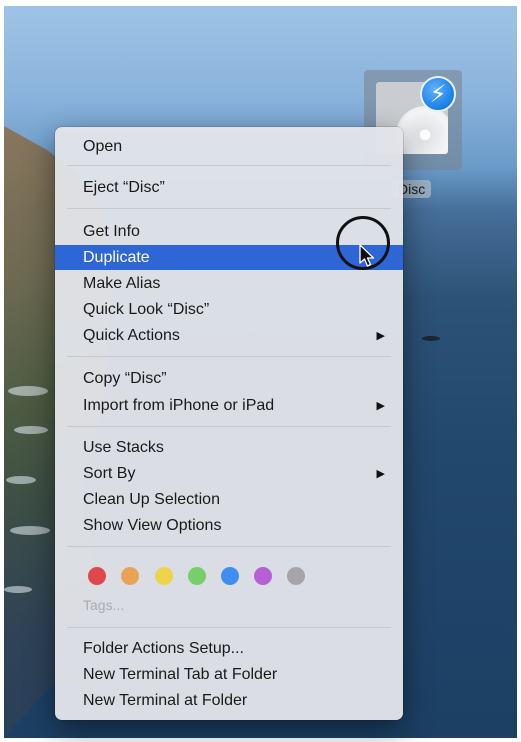  I want to click on menu-item-label: Duplicate, so click(116, 257).